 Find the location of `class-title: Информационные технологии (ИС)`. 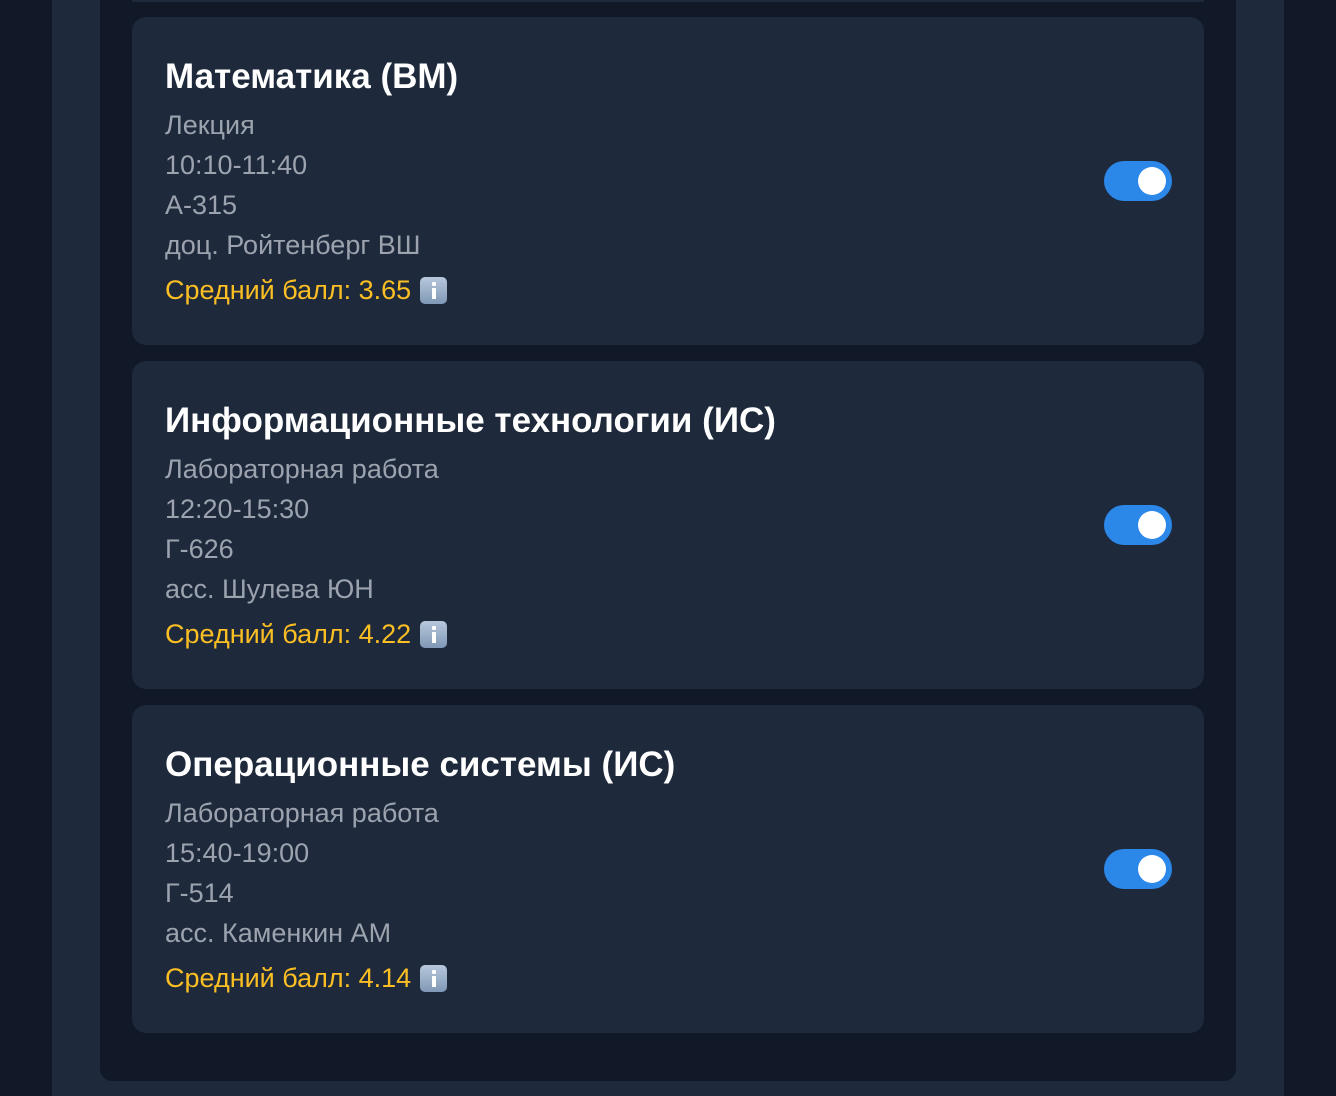

class-title: Информационные технологии (ИС) is located at coordinates (470, 420).